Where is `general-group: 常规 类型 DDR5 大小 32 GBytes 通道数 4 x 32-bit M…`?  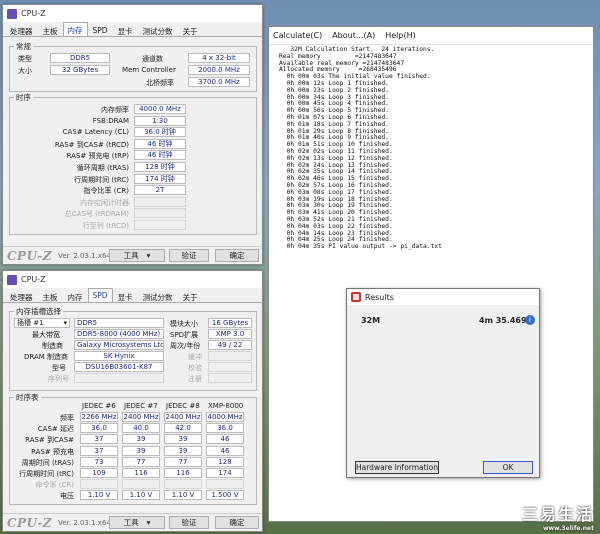 general-group: 常规 类型 DDR5 大小 32 GBytes 通道数 4 x 32-bit M… is located at coordinates (133, 66).